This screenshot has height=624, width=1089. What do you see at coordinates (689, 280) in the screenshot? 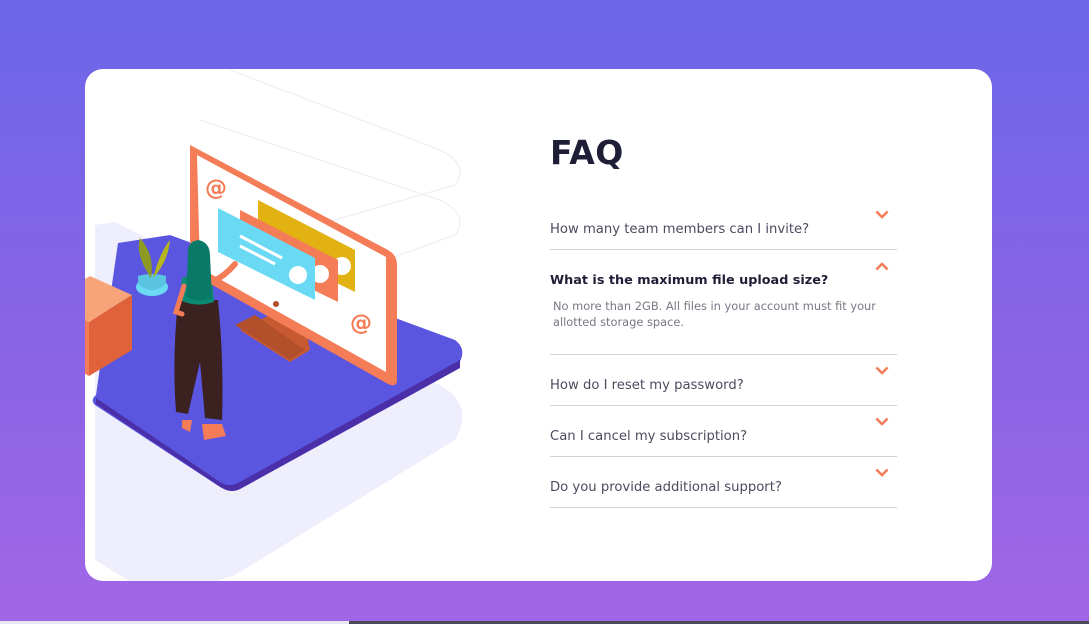
I see `faq-question-text: What is the maximum file upload size?` at bounding box center [689, 280].